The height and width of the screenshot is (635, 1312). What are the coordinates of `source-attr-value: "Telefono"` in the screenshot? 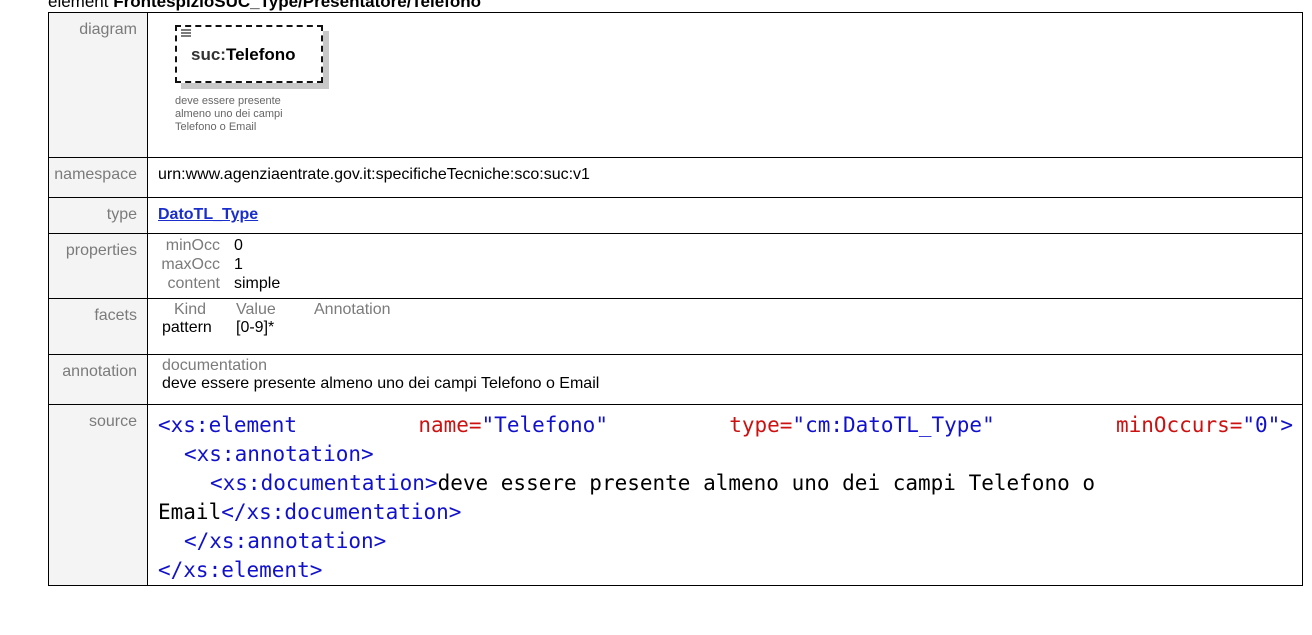 It's located at (544, 425).